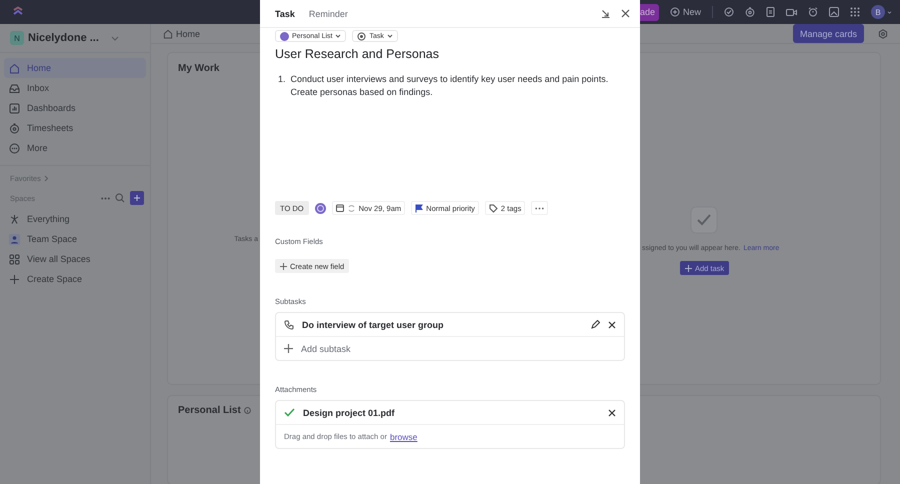  Describe the element at coordinates (75, 88) in the screenshot. I see `sidebar-item: Inbox` at that location.